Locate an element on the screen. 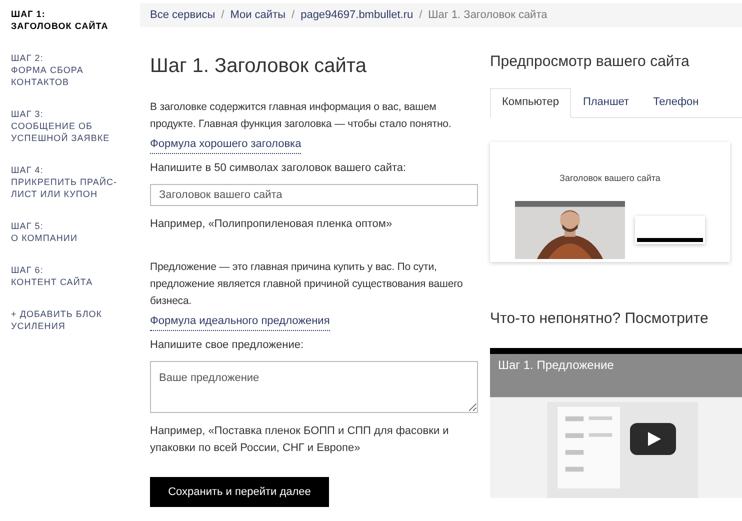  help-title: Что-то непонятно? Посмотрите is located at coordinates (600, 318).